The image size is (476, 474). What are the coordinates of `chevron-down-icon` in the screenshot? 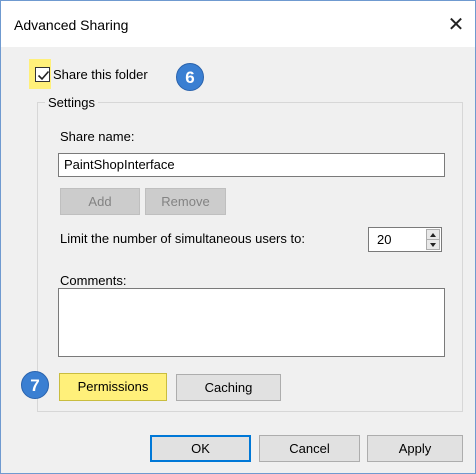 It's located at (433, 245).